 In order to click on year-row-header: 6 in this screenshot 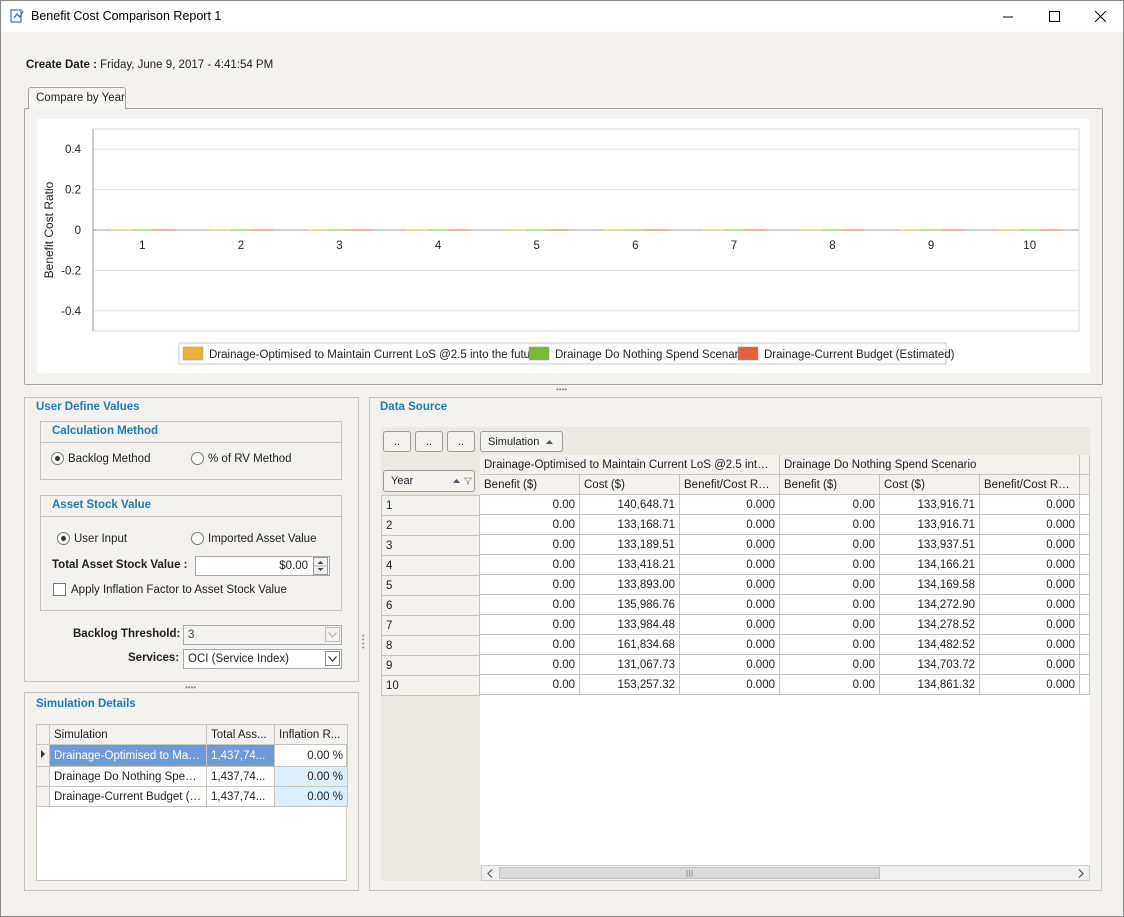, I will do `click(430, 605)`.